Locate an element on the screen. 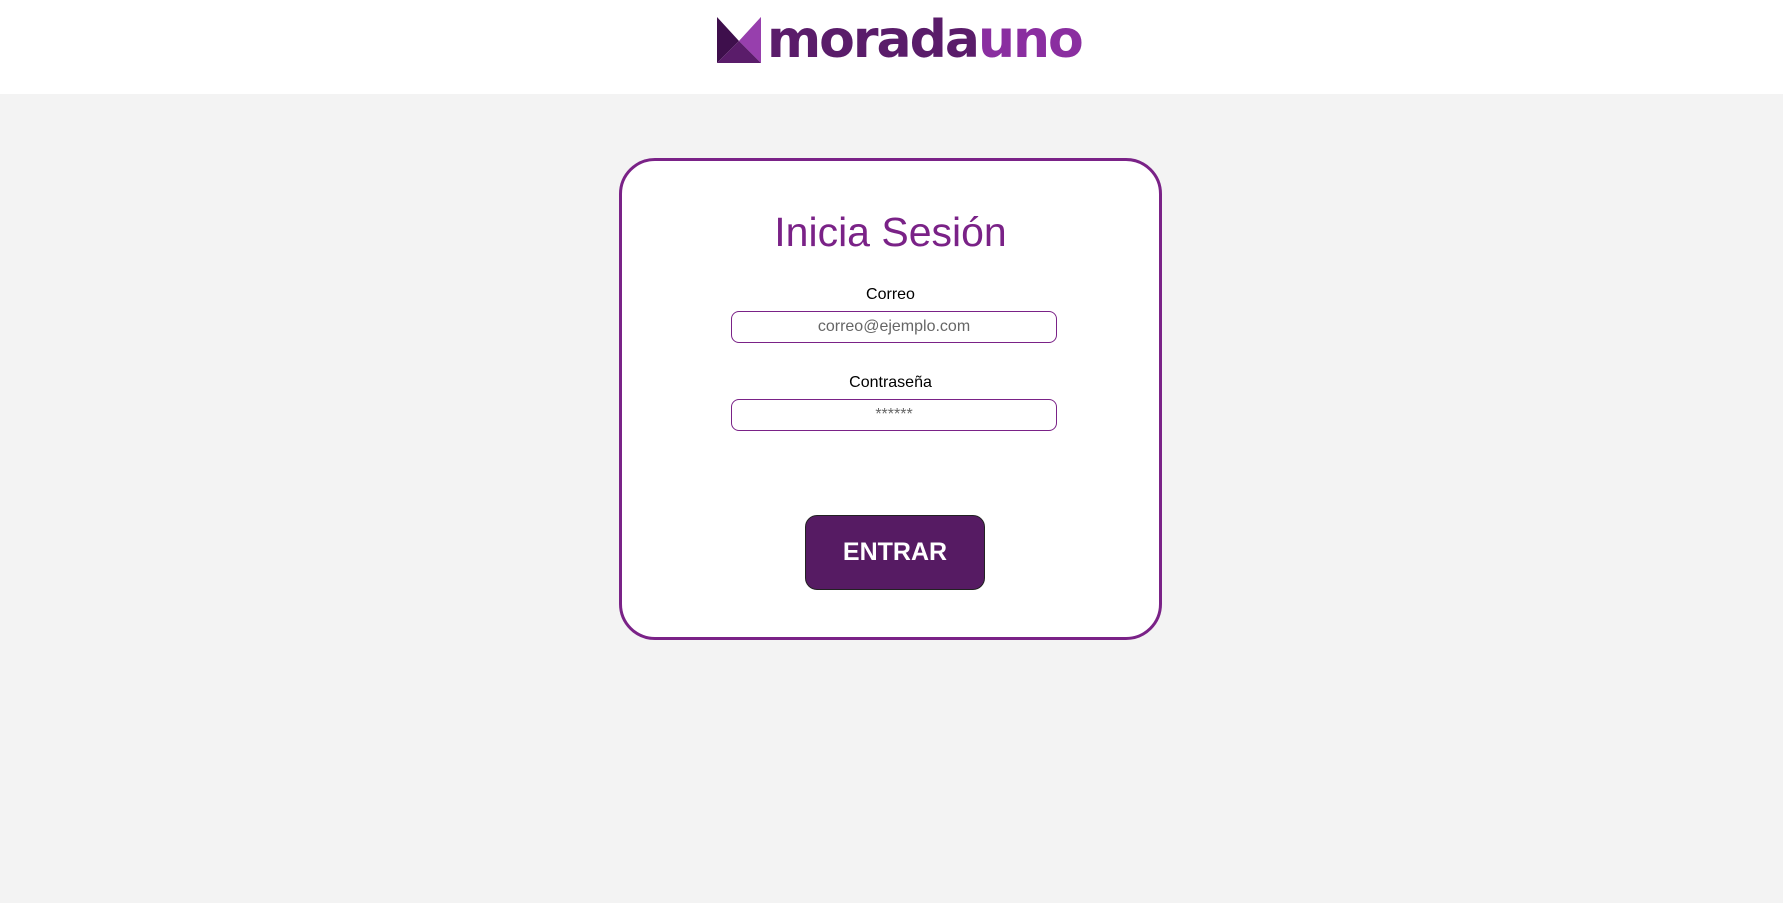 Image resolution: width=1783 pixels, height=903 pixels. logo-mark-icon is located at coordinates (739, 40).